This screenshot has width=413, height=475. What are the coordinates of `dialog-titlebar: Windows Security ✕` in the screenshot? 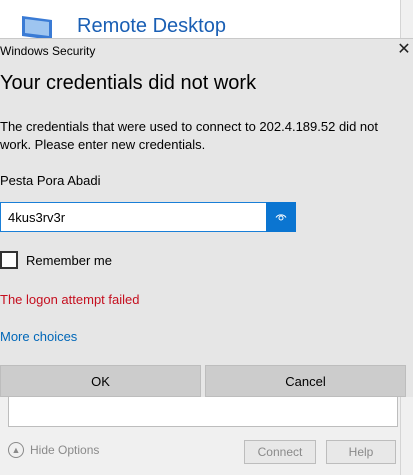 It's located at (206, 51).